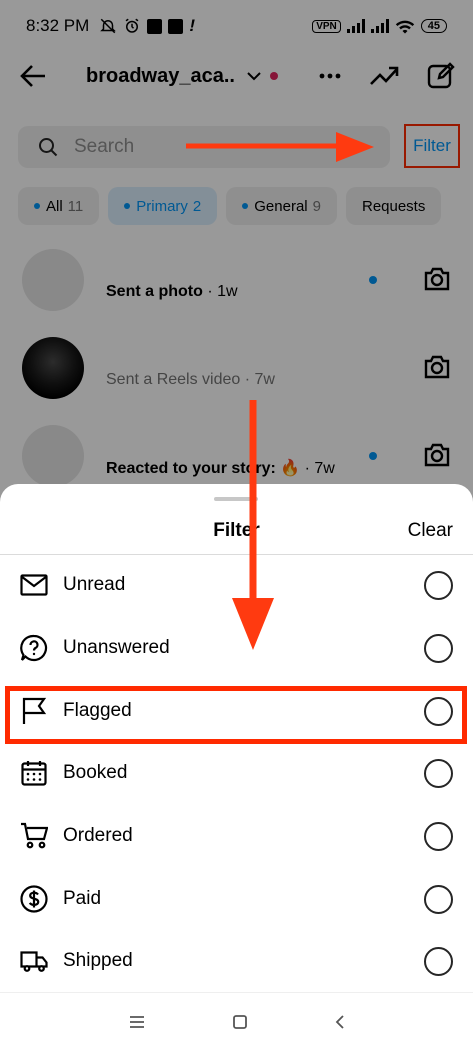 The width and height of the screenshot is (473, 1050). What do you see at coordinates (34, 773) in the screenshot?
I see `calendar-icon` at bounding box center [34, 773].